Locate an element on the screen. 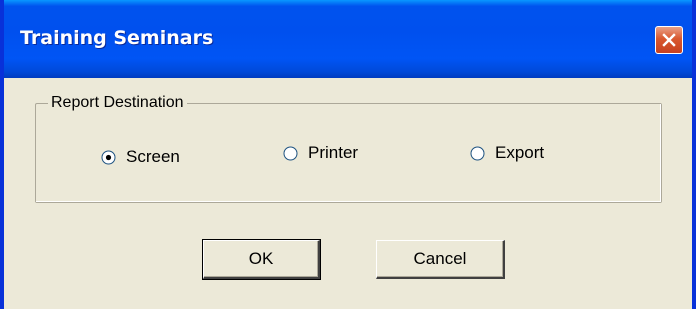 The width and height of the screenshot is (696, 309). close-icon is located at coordinates (669, 40).